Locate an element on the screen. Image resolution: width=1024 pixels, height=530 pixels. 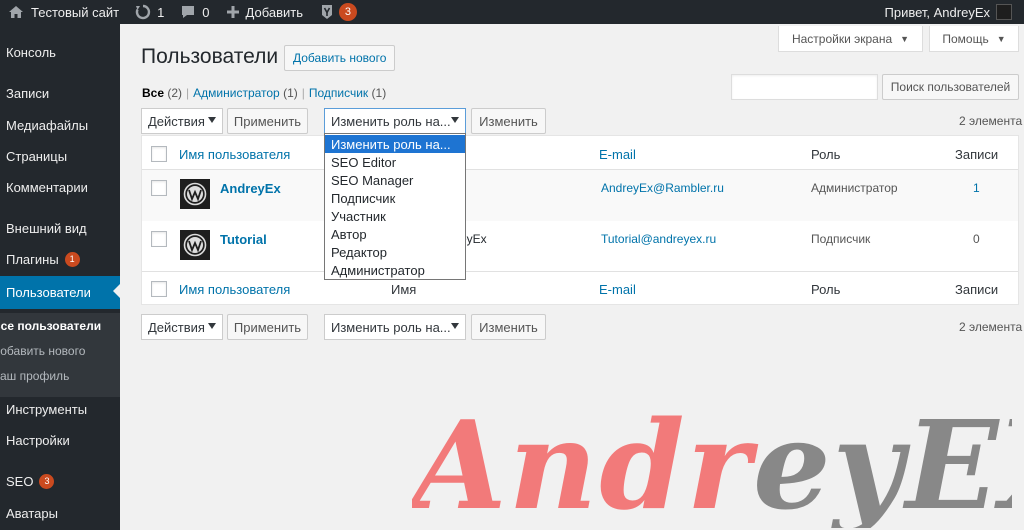
site-name: Тестовый сайт is located at coordinates (75, 12).